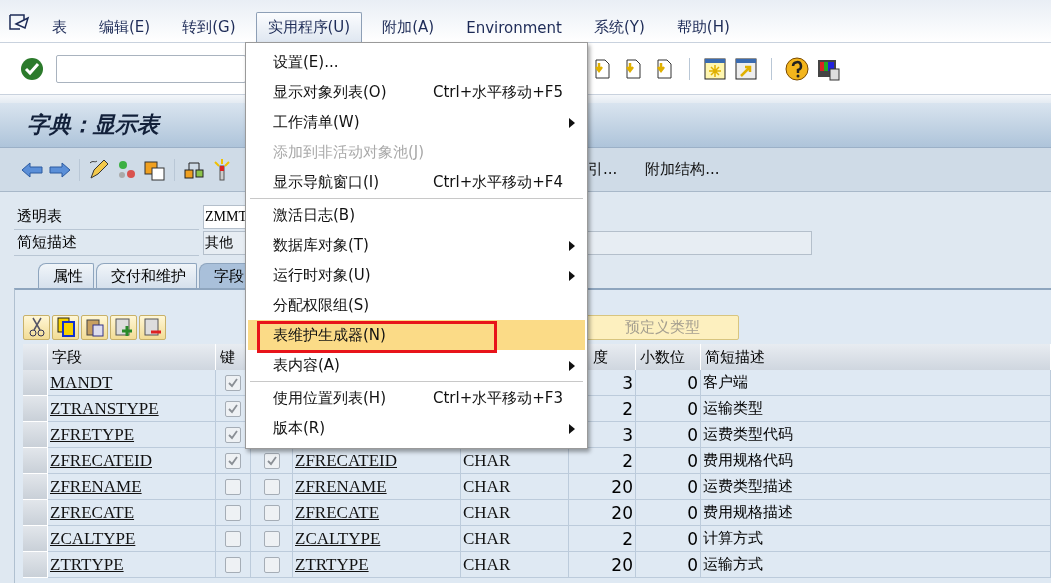  I want to click on screen-title: 字典：显示表, so click(93, 124).